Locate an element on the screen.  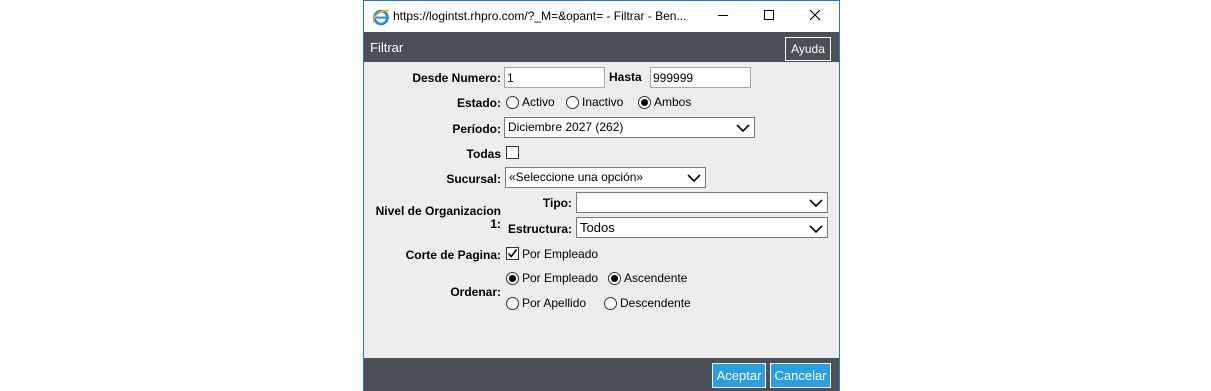
desde-numero-label: Desde Numero: is located at coordinates (456, 78).